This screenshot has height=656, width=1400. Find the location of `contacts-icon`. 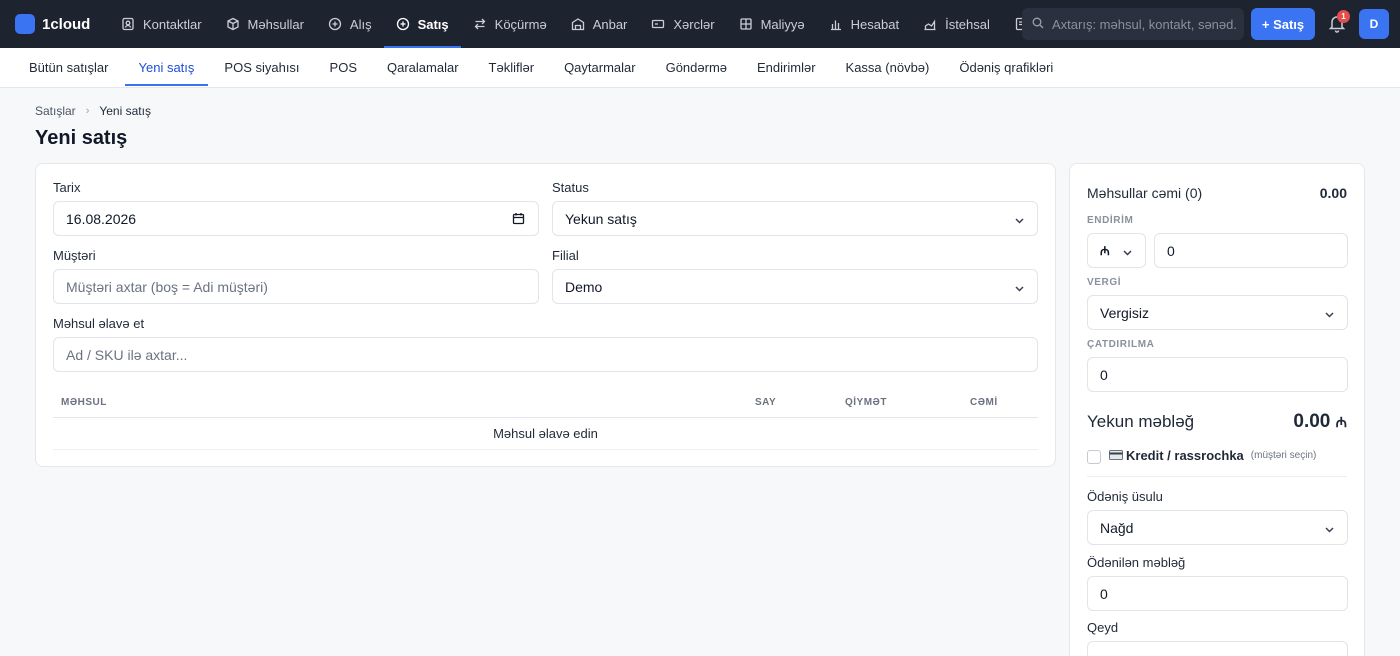

contacts-icon is located at coordinates (128, 24).